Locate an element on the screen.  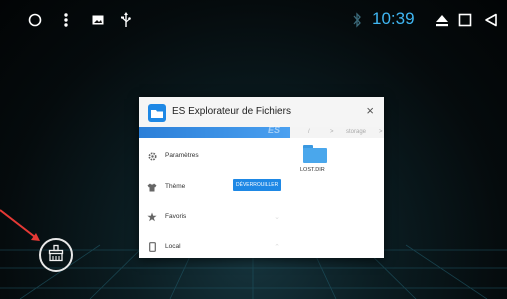
shirt-icon is located at coordinates (152, 187).